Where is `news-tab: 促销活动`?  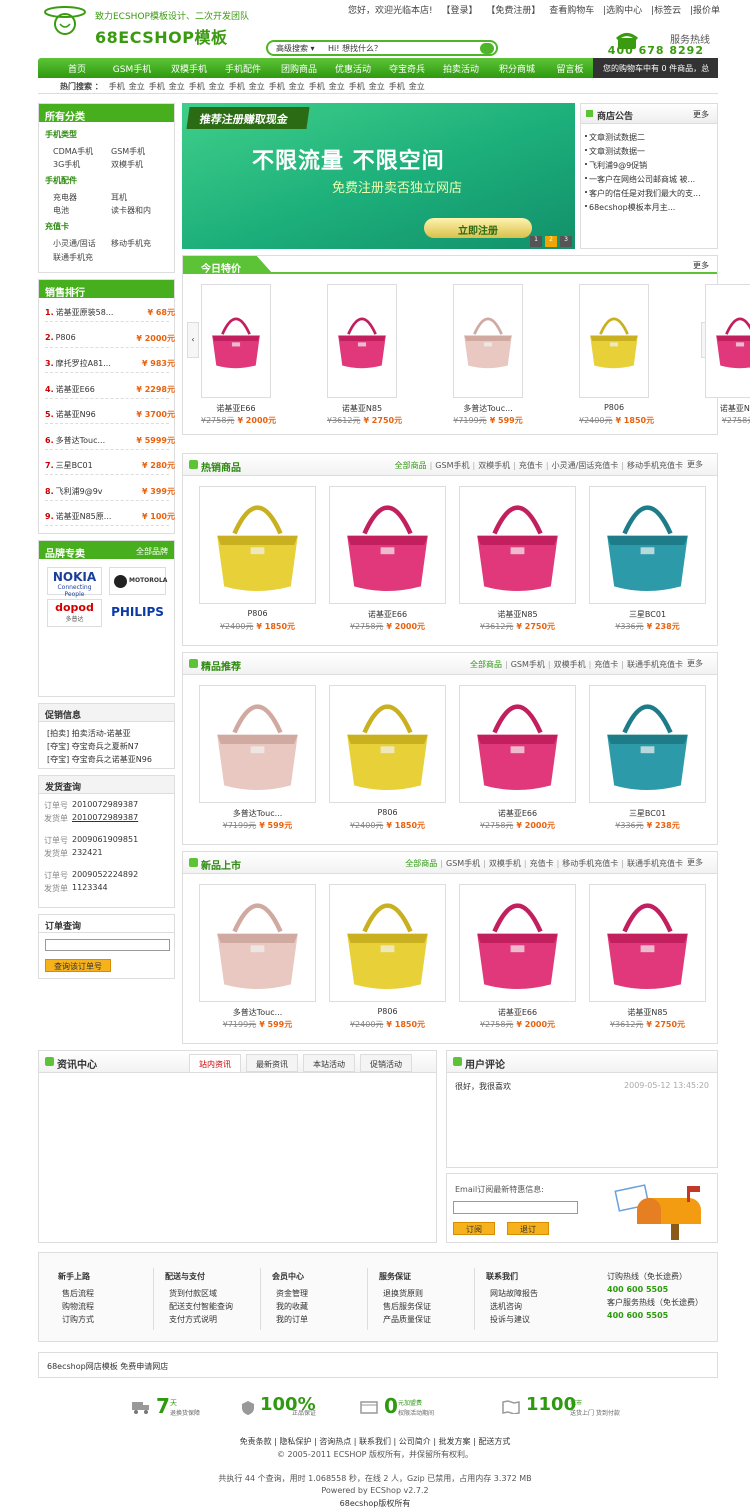
news-tab: 促销活动 is located at coordinates (386, 1063).